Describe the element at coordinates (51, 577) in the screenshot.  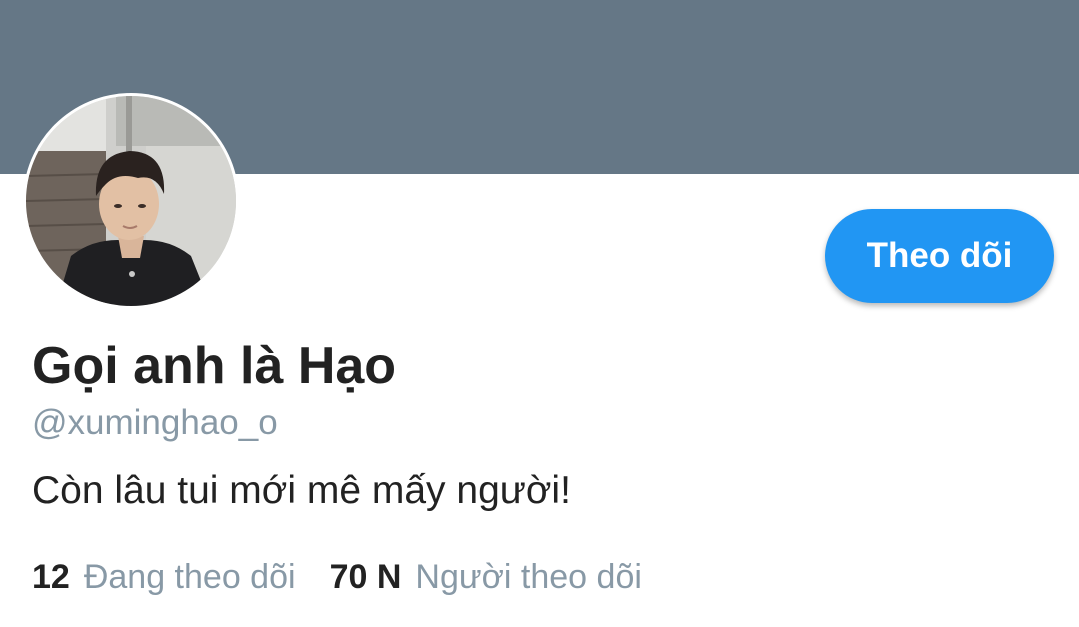
I see `following-count: 12` at that location.